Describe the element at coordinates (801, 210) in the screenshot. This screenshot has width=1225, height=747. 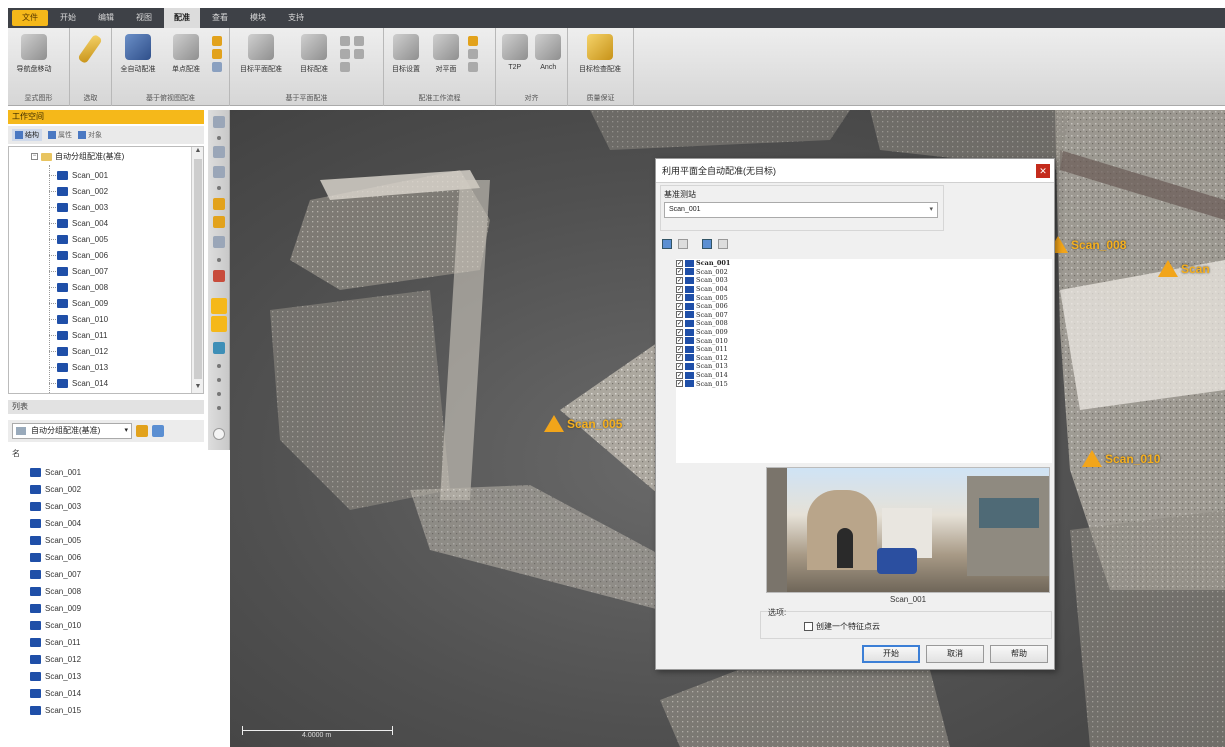
I see `reference-select: Scan_001 ▾` at that location.